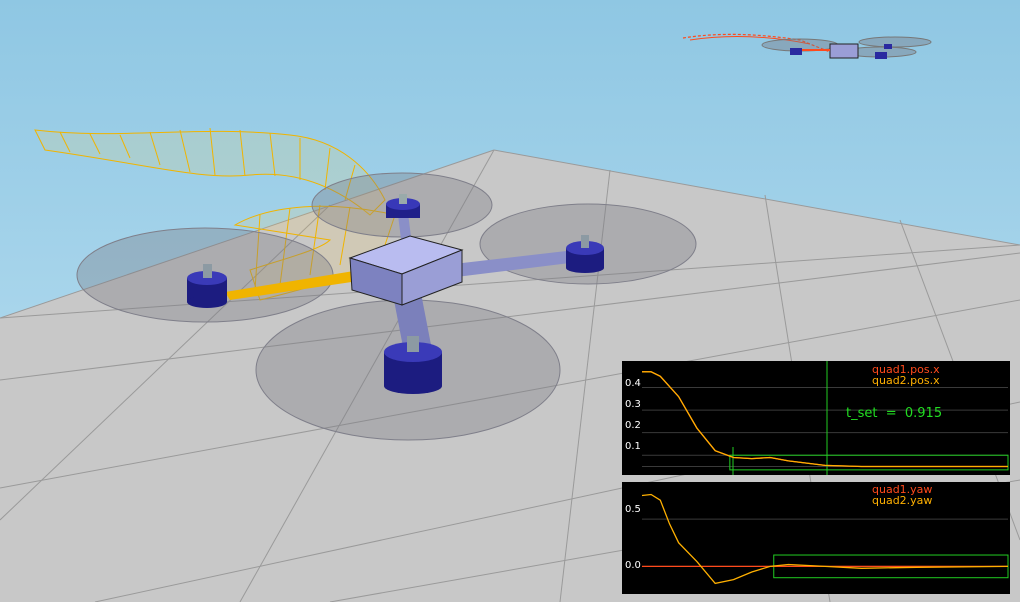 The height and width of the screenshot is (602, 1020). What do you see at coordinates (633, 446) in the screenshot?
I see `position-tick-label: 0.1` at bounding box center [633, 446].